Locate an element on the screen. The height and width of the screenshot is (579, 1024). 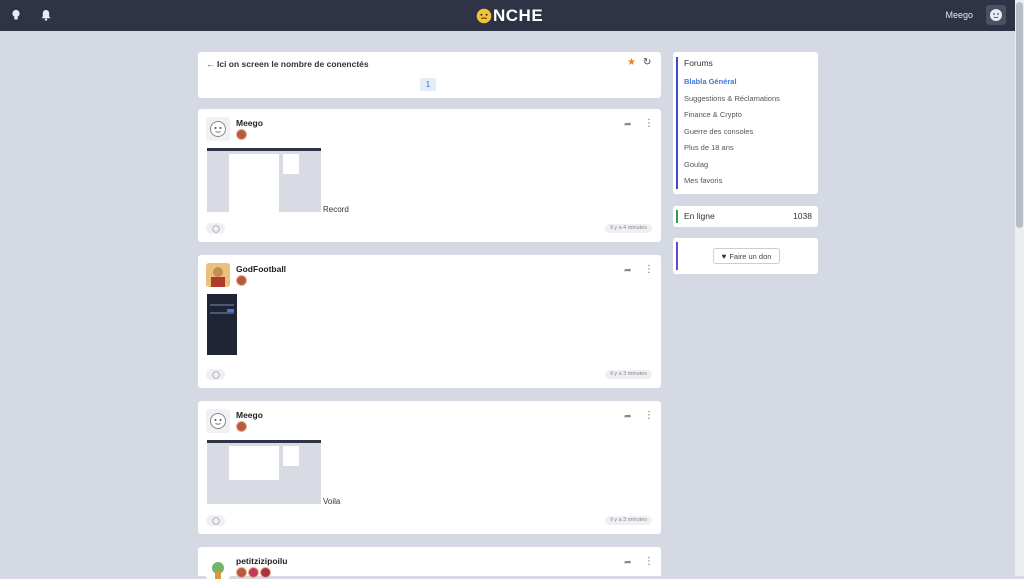
top-navbar: NCHE Meego is located at coordinates (507, 15).